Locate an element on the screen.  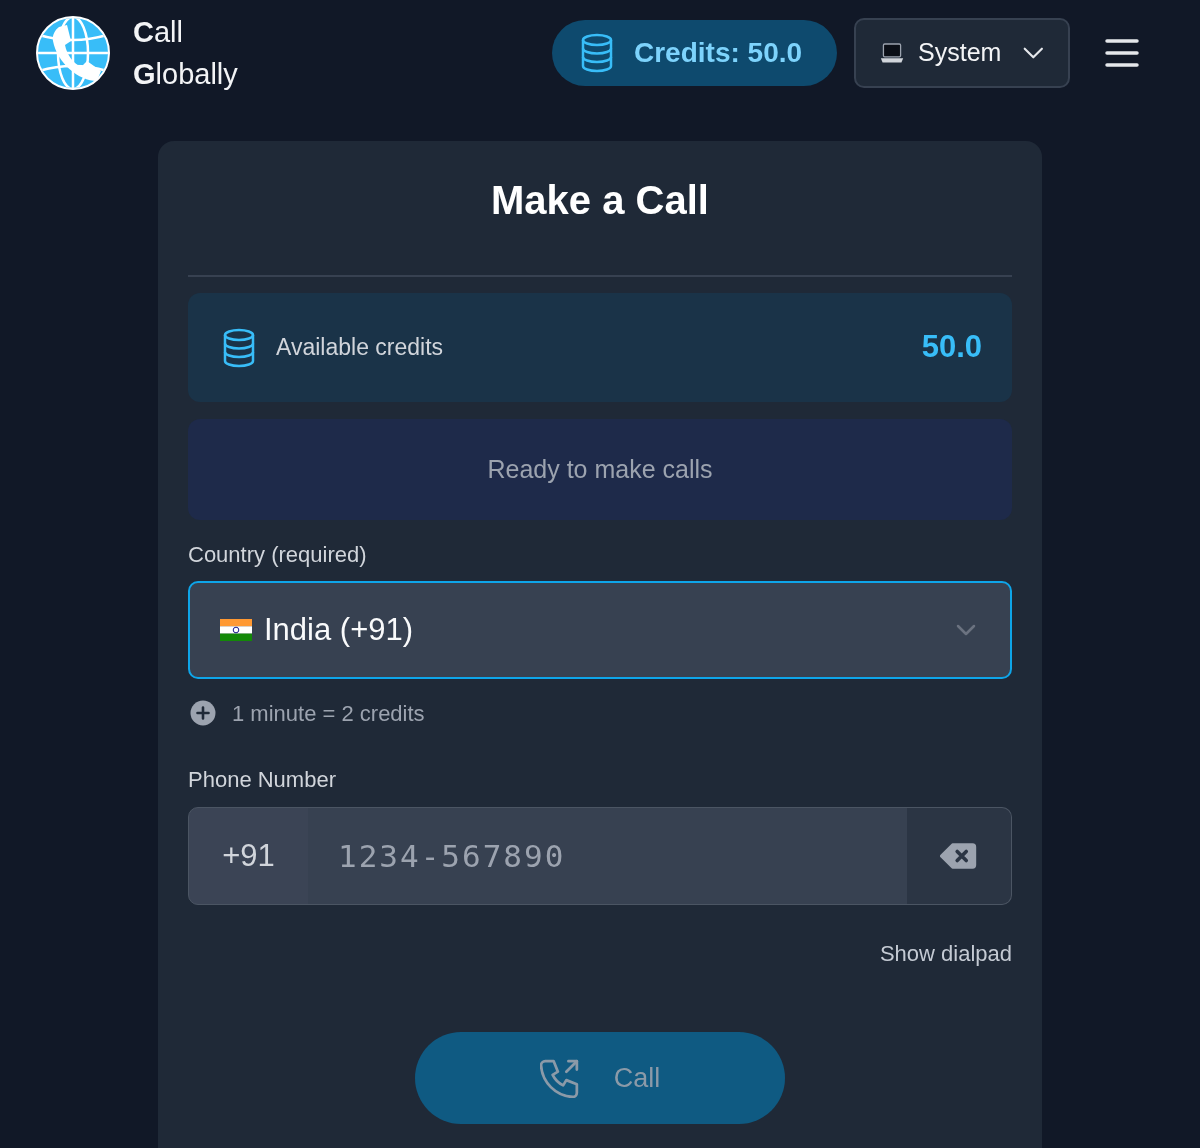
credits-balance: Credits: 50.0 is located at coordinates (718, 52).